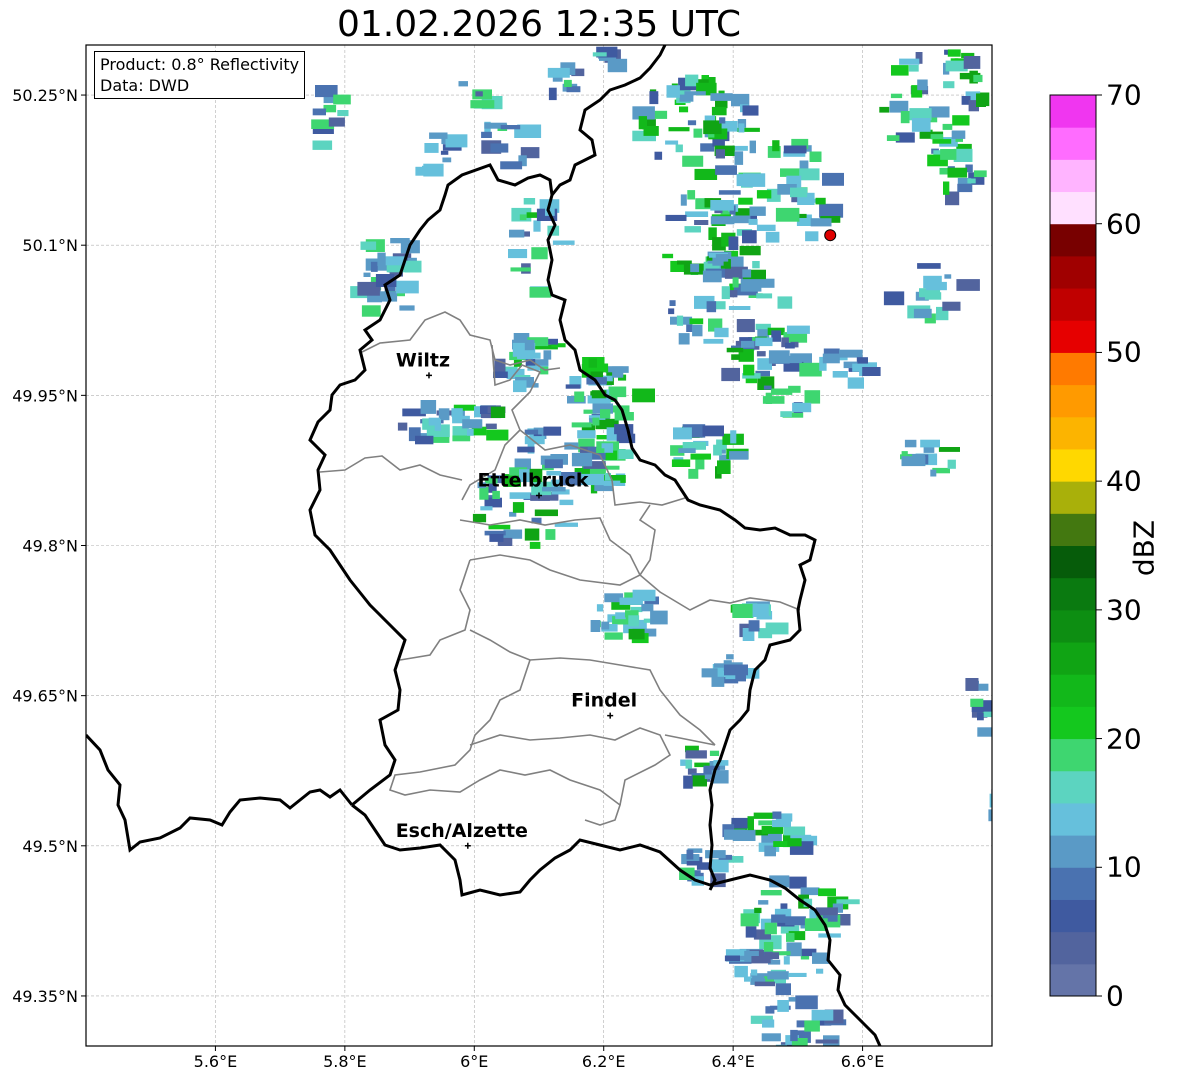 This screenshot has width=1184, height=1081. Describe the element at coordinates (345, 1061) in the screenshot. I see `lon-tick-label: 5.8°E` at that location.